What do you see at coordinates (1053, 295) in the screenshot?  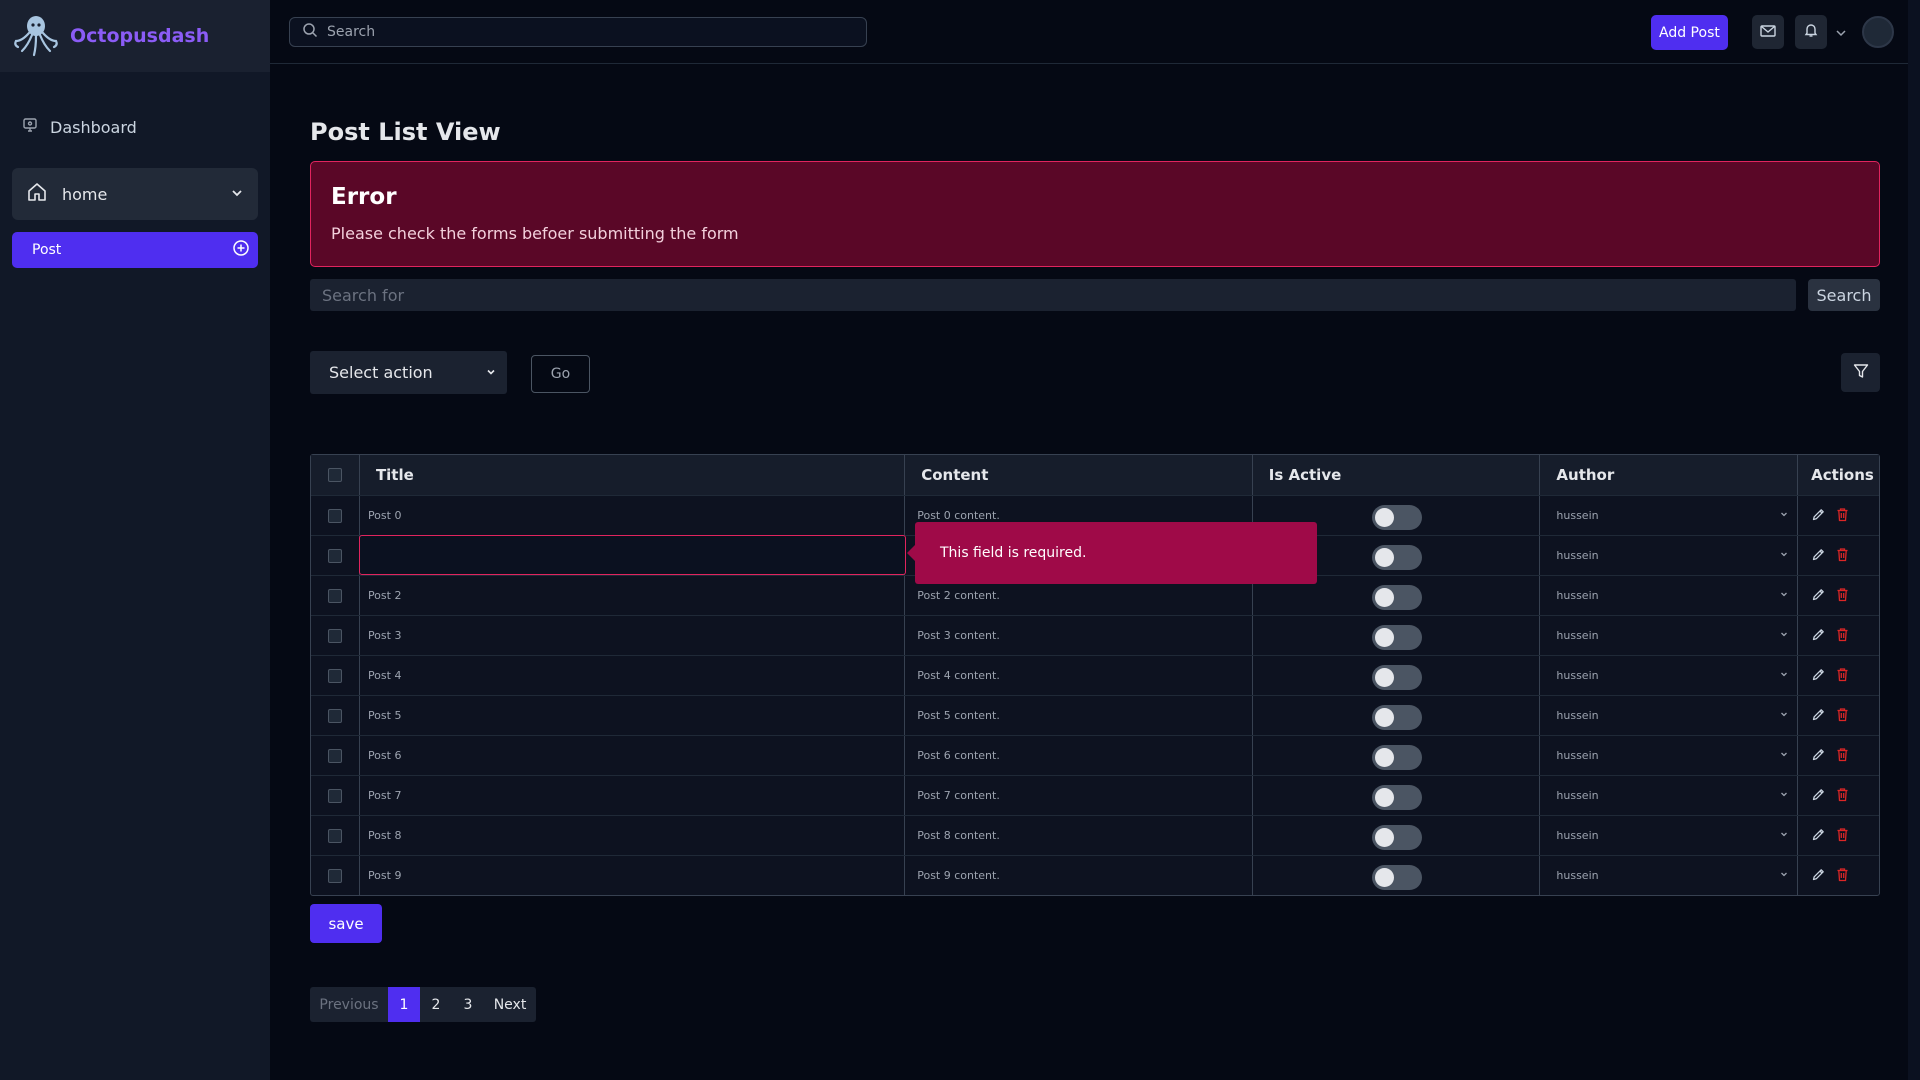 I see `search-input` at bounding box center [1053, 295].